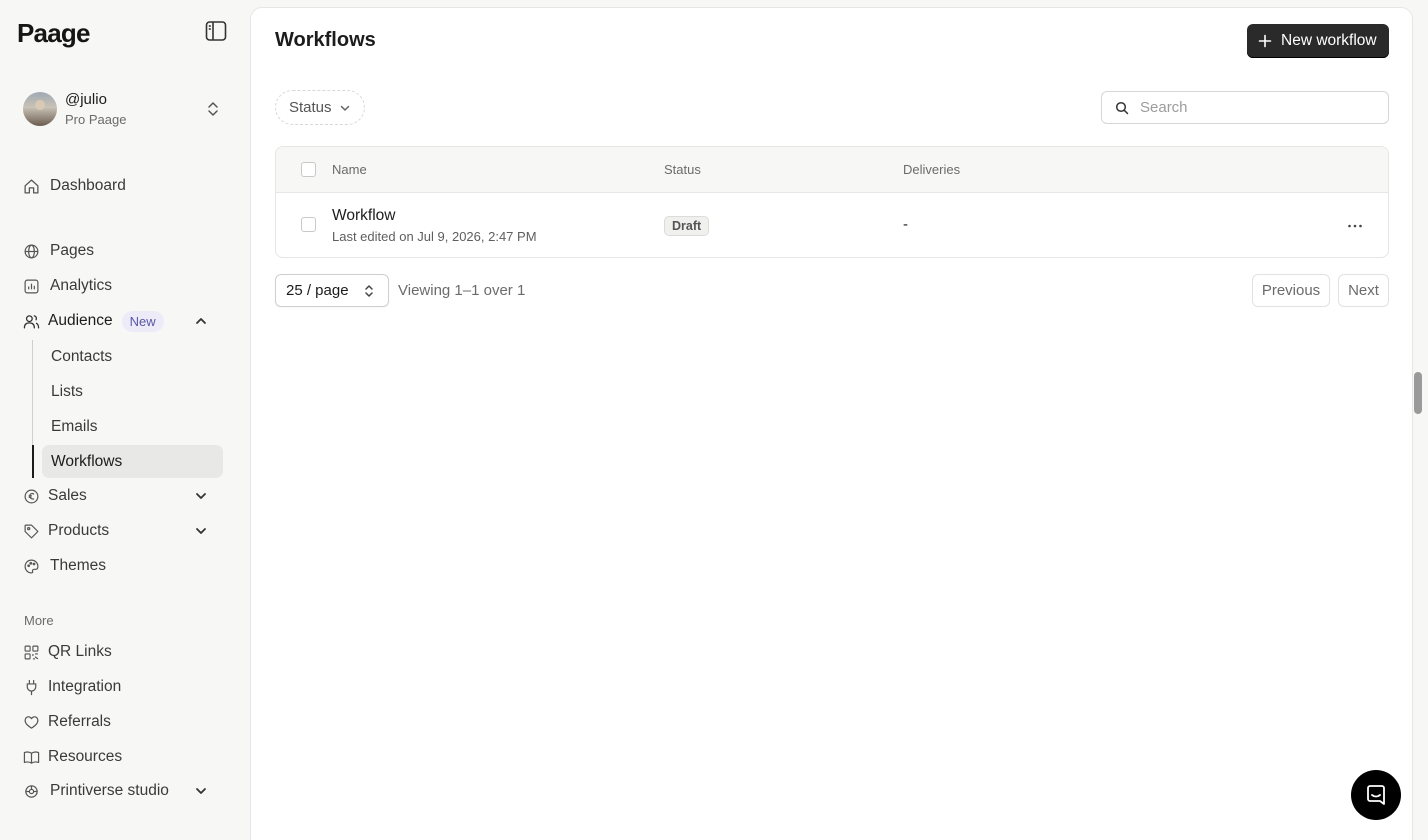  What do you see at coordinates (31, 251) in the screenshot?
I see `globe-icon` at bounding box center [31, 251].